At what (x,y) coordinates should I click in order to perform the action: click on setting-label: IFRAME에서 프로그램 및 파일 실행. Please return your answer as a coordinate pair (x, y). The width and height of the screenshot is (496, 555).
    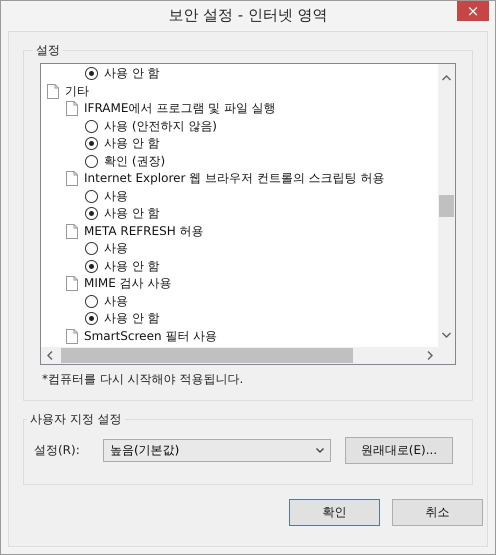
    Looking at the image, I should click on (180, 109).